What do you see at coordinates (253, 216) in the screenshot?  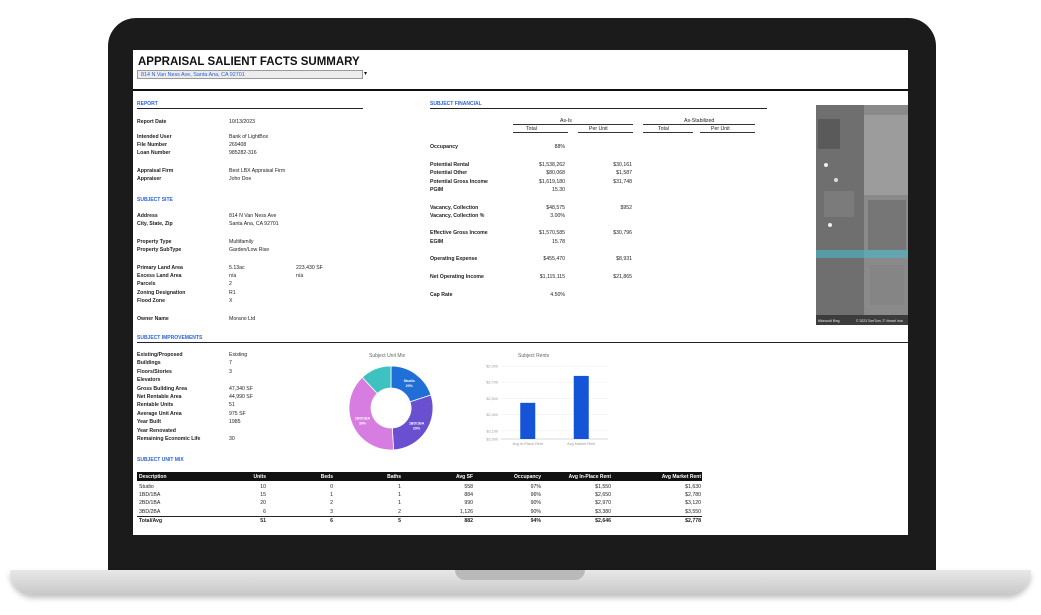 I see `site-value: 814 N Van Ness Ave` at bounding box center [253, 216].